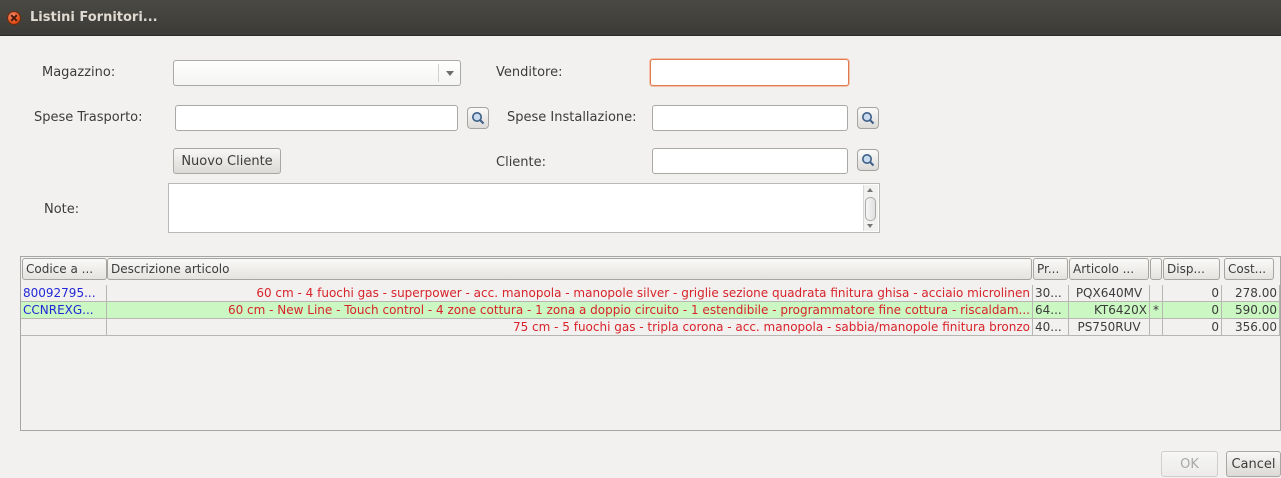 The width and height of the screenshot is (1281, 478). What do you see at coordinates (572, 117) in the screenshot?
I see `spese-installazione-label: Spese Installazione:` at bounding box center [572, 117].